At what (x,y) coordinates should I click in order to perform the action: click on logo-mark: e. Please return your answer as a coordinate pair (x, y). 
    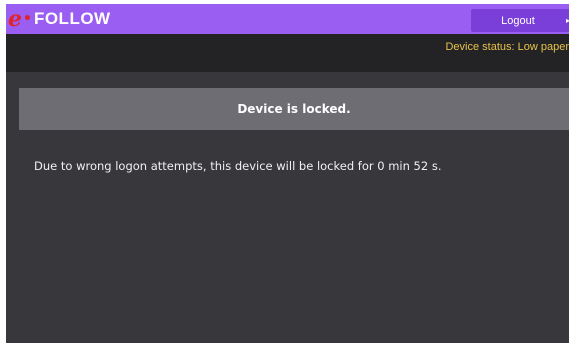
    Looking at the image, I should click on (15, 19).